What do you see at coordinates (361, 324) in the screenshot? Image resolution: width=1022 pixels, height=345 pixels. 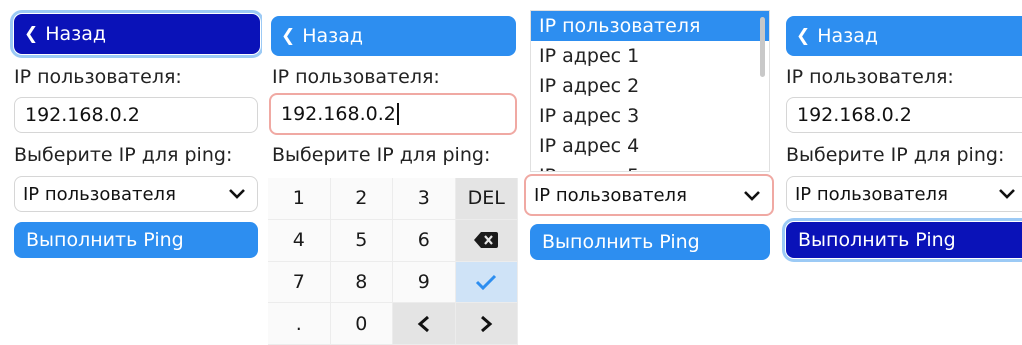 I see `key-0: 0` at bounding box center [361, 324].